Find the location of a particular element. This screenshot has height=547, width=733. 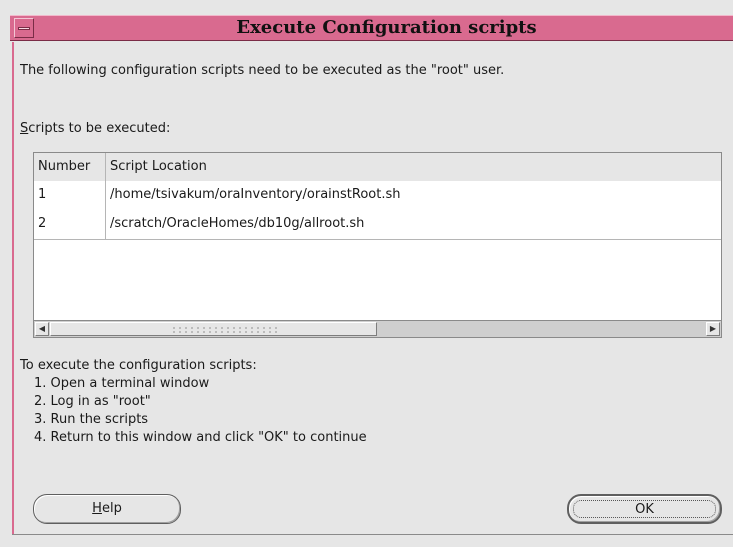

scroll-left-arrow-icon: ◀ is located at coordinates (42, 329).